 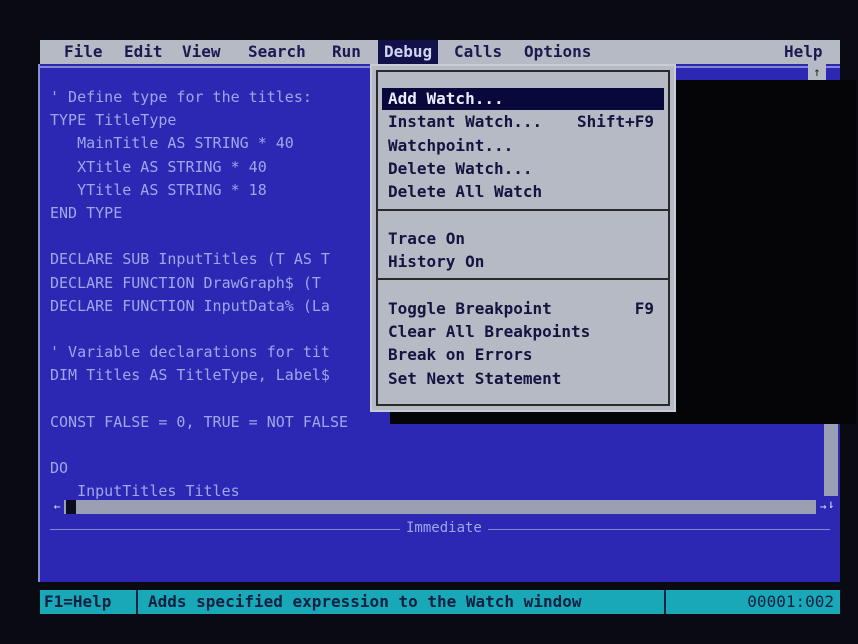 What do you see at coordinates (57, 507) in the screenshot?
I see `scroll-left-icon: ←` at bounding box center [57, 507].